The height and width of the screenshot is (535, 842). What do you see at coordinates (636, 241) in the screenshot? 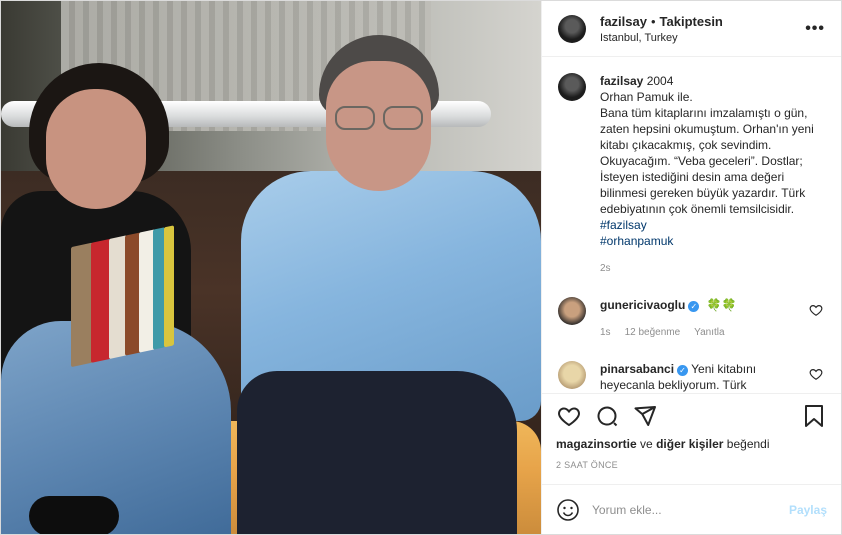
I see `hashtag-link: #orhanpamuk` at bounding box center [636, 241].